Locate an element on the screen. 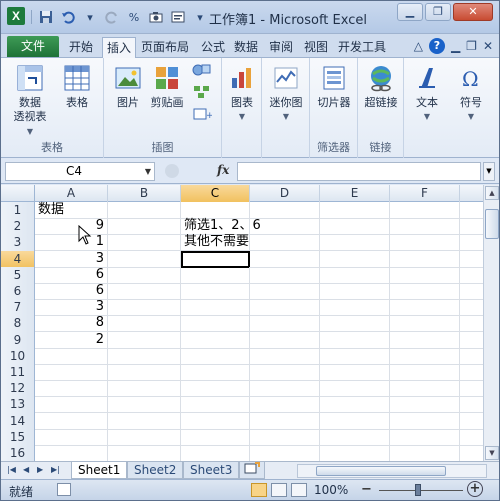 This screenshot has height=501, width=500. cell-d12 is located at coordinates (285, 389).